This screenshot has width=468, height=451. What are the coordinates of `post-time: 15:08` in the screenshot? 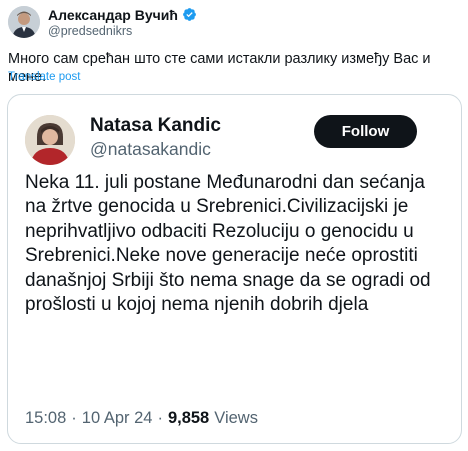 It's located at (45, 418).